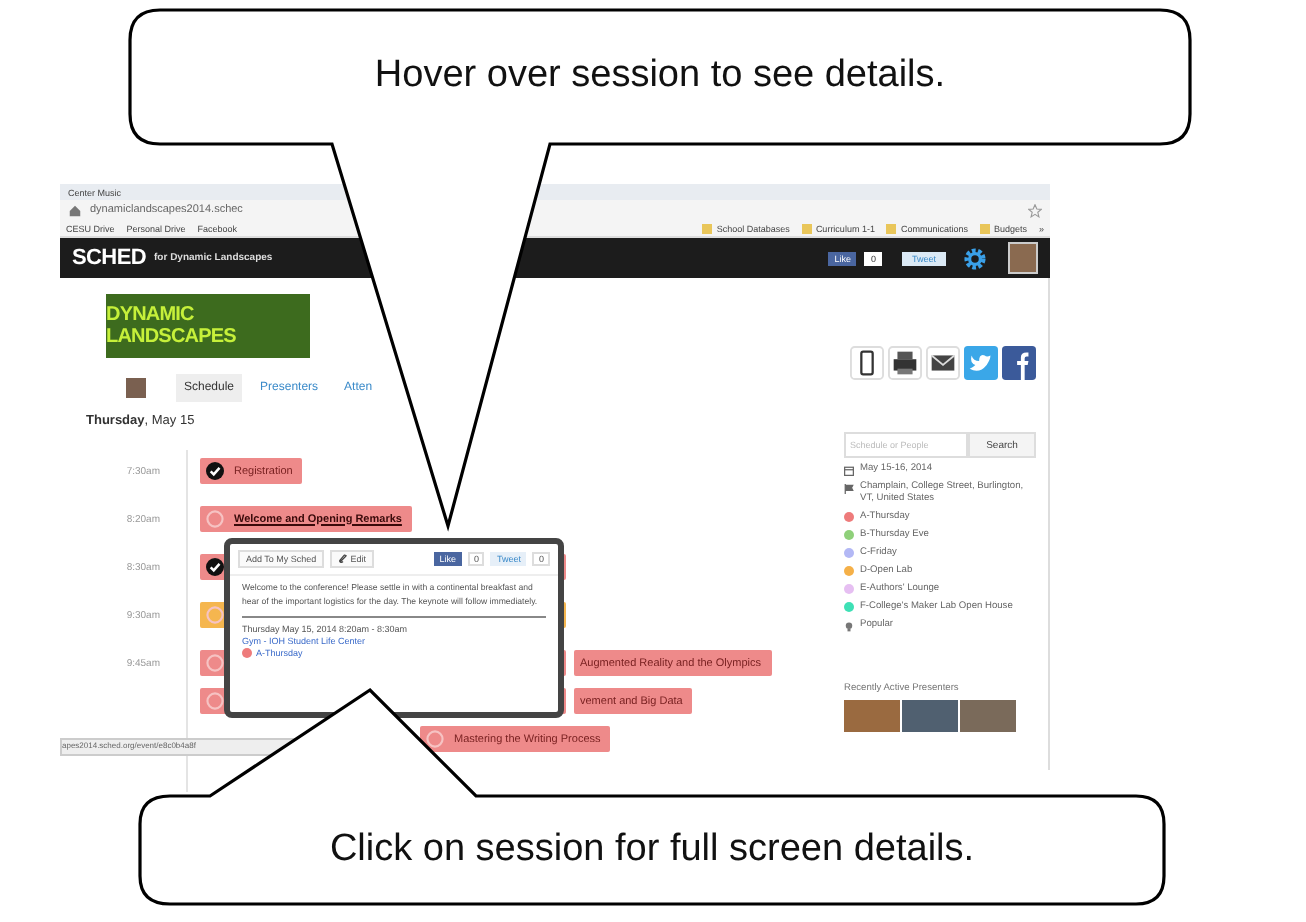  I want to click on callout-text: Hover over session to see details., so click(660, 76).